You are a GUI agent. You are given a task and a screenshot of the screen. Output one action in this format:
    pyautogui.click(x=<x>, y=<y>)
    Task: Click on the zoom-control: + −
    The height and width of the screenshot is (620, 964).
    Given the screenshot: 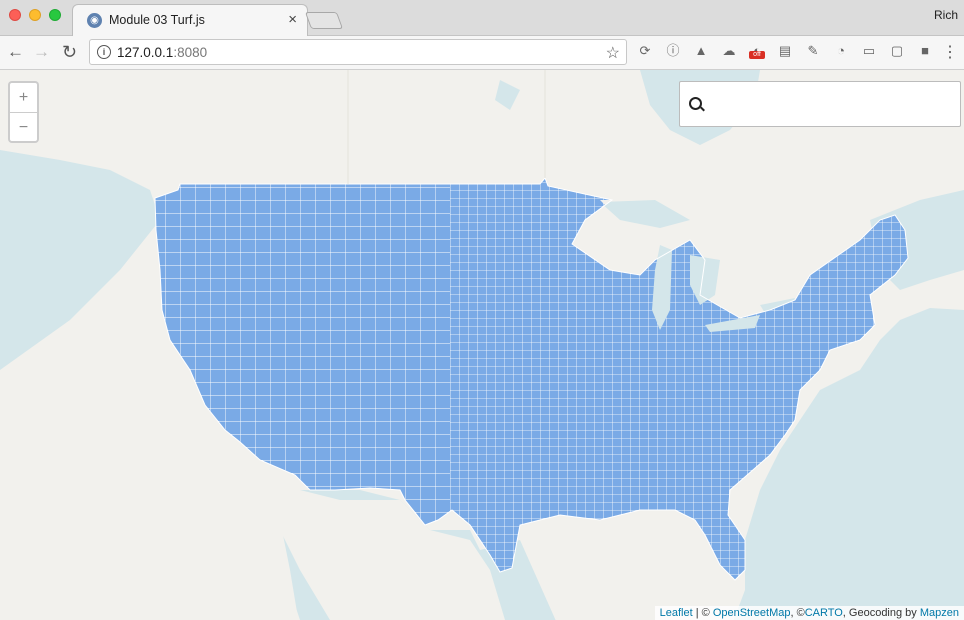 What is the action you would take?
    pyautogui.click(x=23, y=112)
    